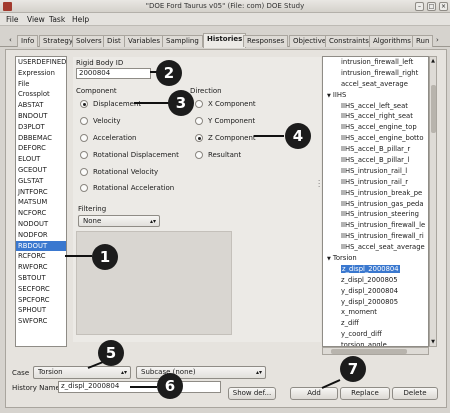 This screenshot has width=450, height=413. What do you see at coordinates (433, 61) in the screenshot?
I see `scroll-up-icon: ▲` at bounding box center [433, 61].